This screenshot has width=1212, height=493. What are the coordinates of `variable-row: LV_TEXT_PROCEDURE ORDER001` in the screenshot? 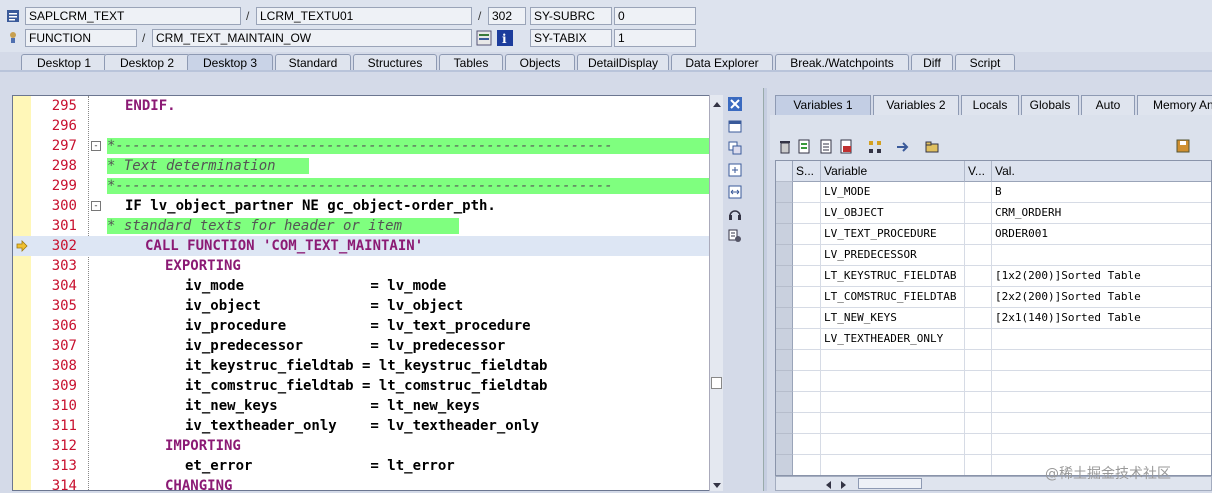 It's located at (993, 234).